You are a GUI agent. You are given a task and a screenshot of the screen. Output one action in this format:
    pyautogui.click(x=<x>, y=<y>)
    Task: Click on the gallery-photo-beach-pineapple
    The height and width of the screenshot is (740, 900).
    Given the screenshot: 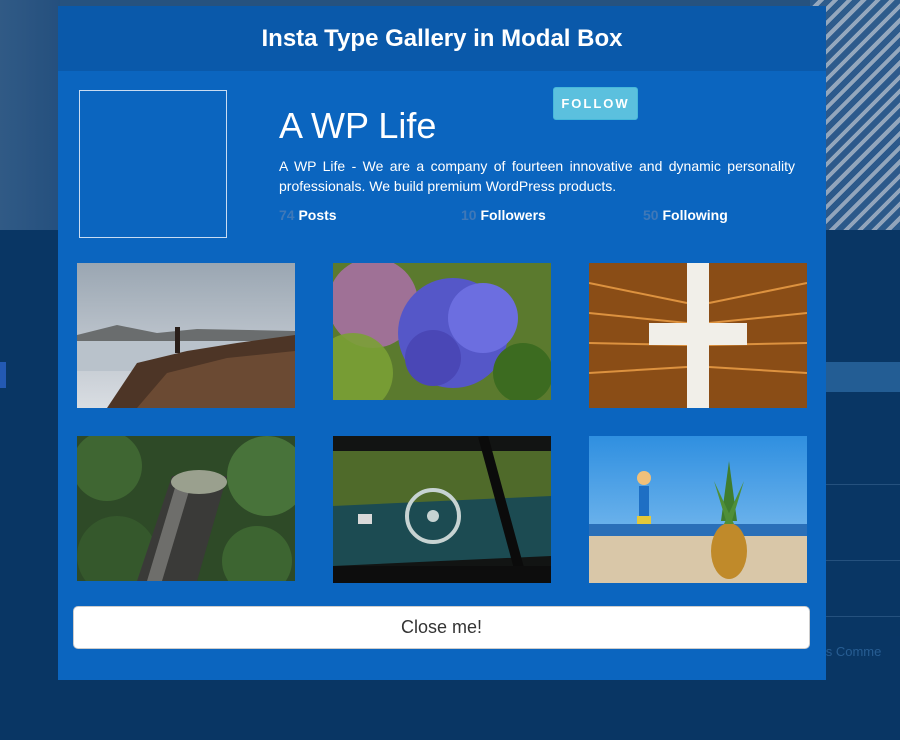 What is the action you would take?
    pyautogui.click(x=698, y=509)
    